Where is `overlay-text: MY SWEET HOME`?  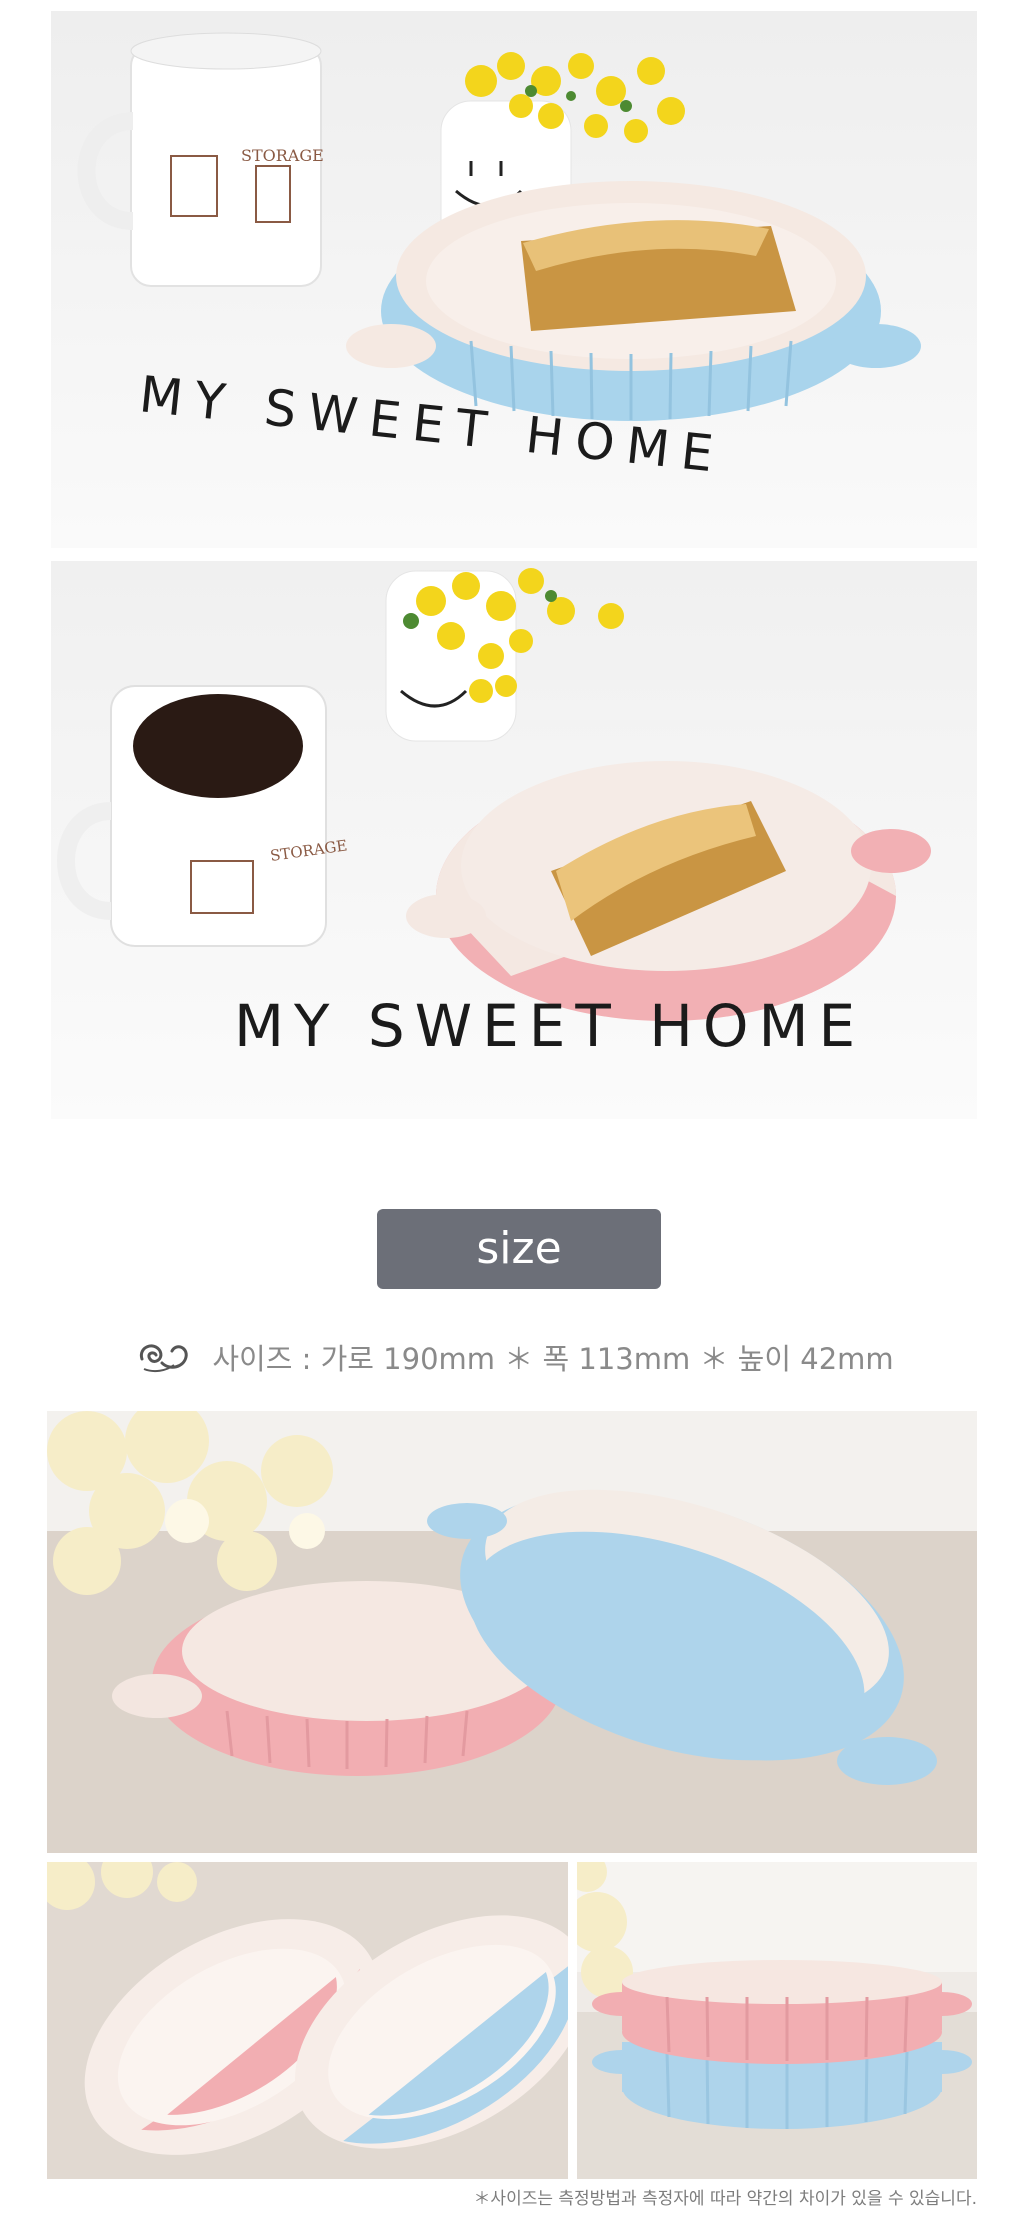 overlay-text: MY SWEET HOME is located at coordinates (549, 1026).